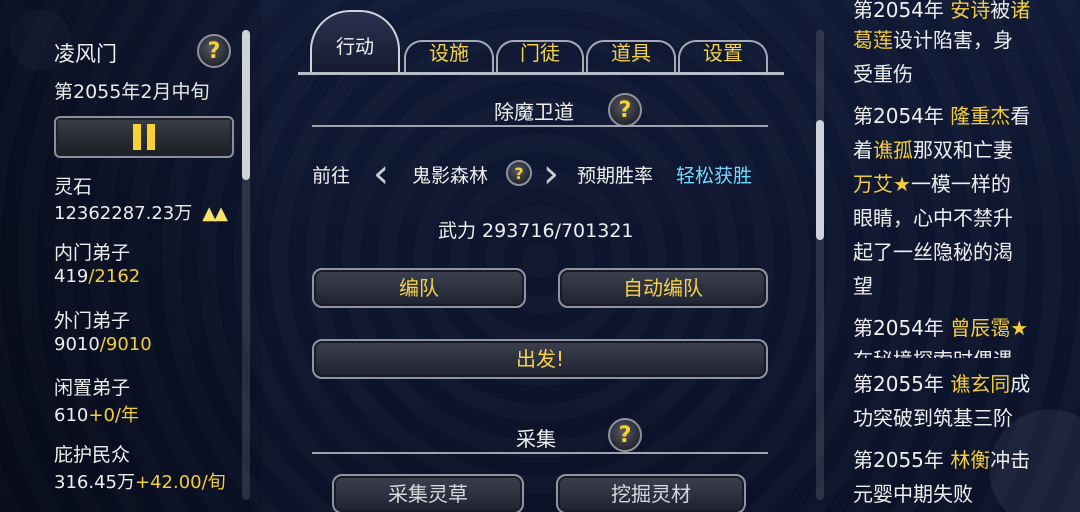  Describe the element at coordinates (820, 265) in the screenshot. I see `center-scrollbar` at that location.